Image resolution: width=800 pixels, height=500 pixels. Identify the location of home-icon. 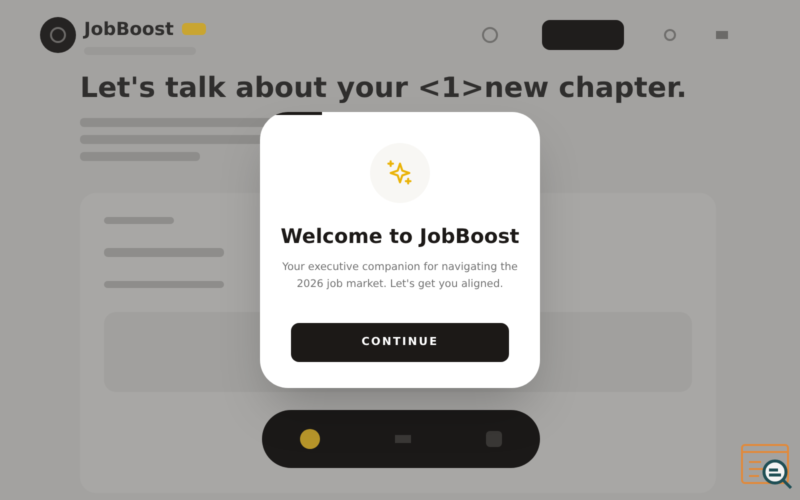
(310, 439).